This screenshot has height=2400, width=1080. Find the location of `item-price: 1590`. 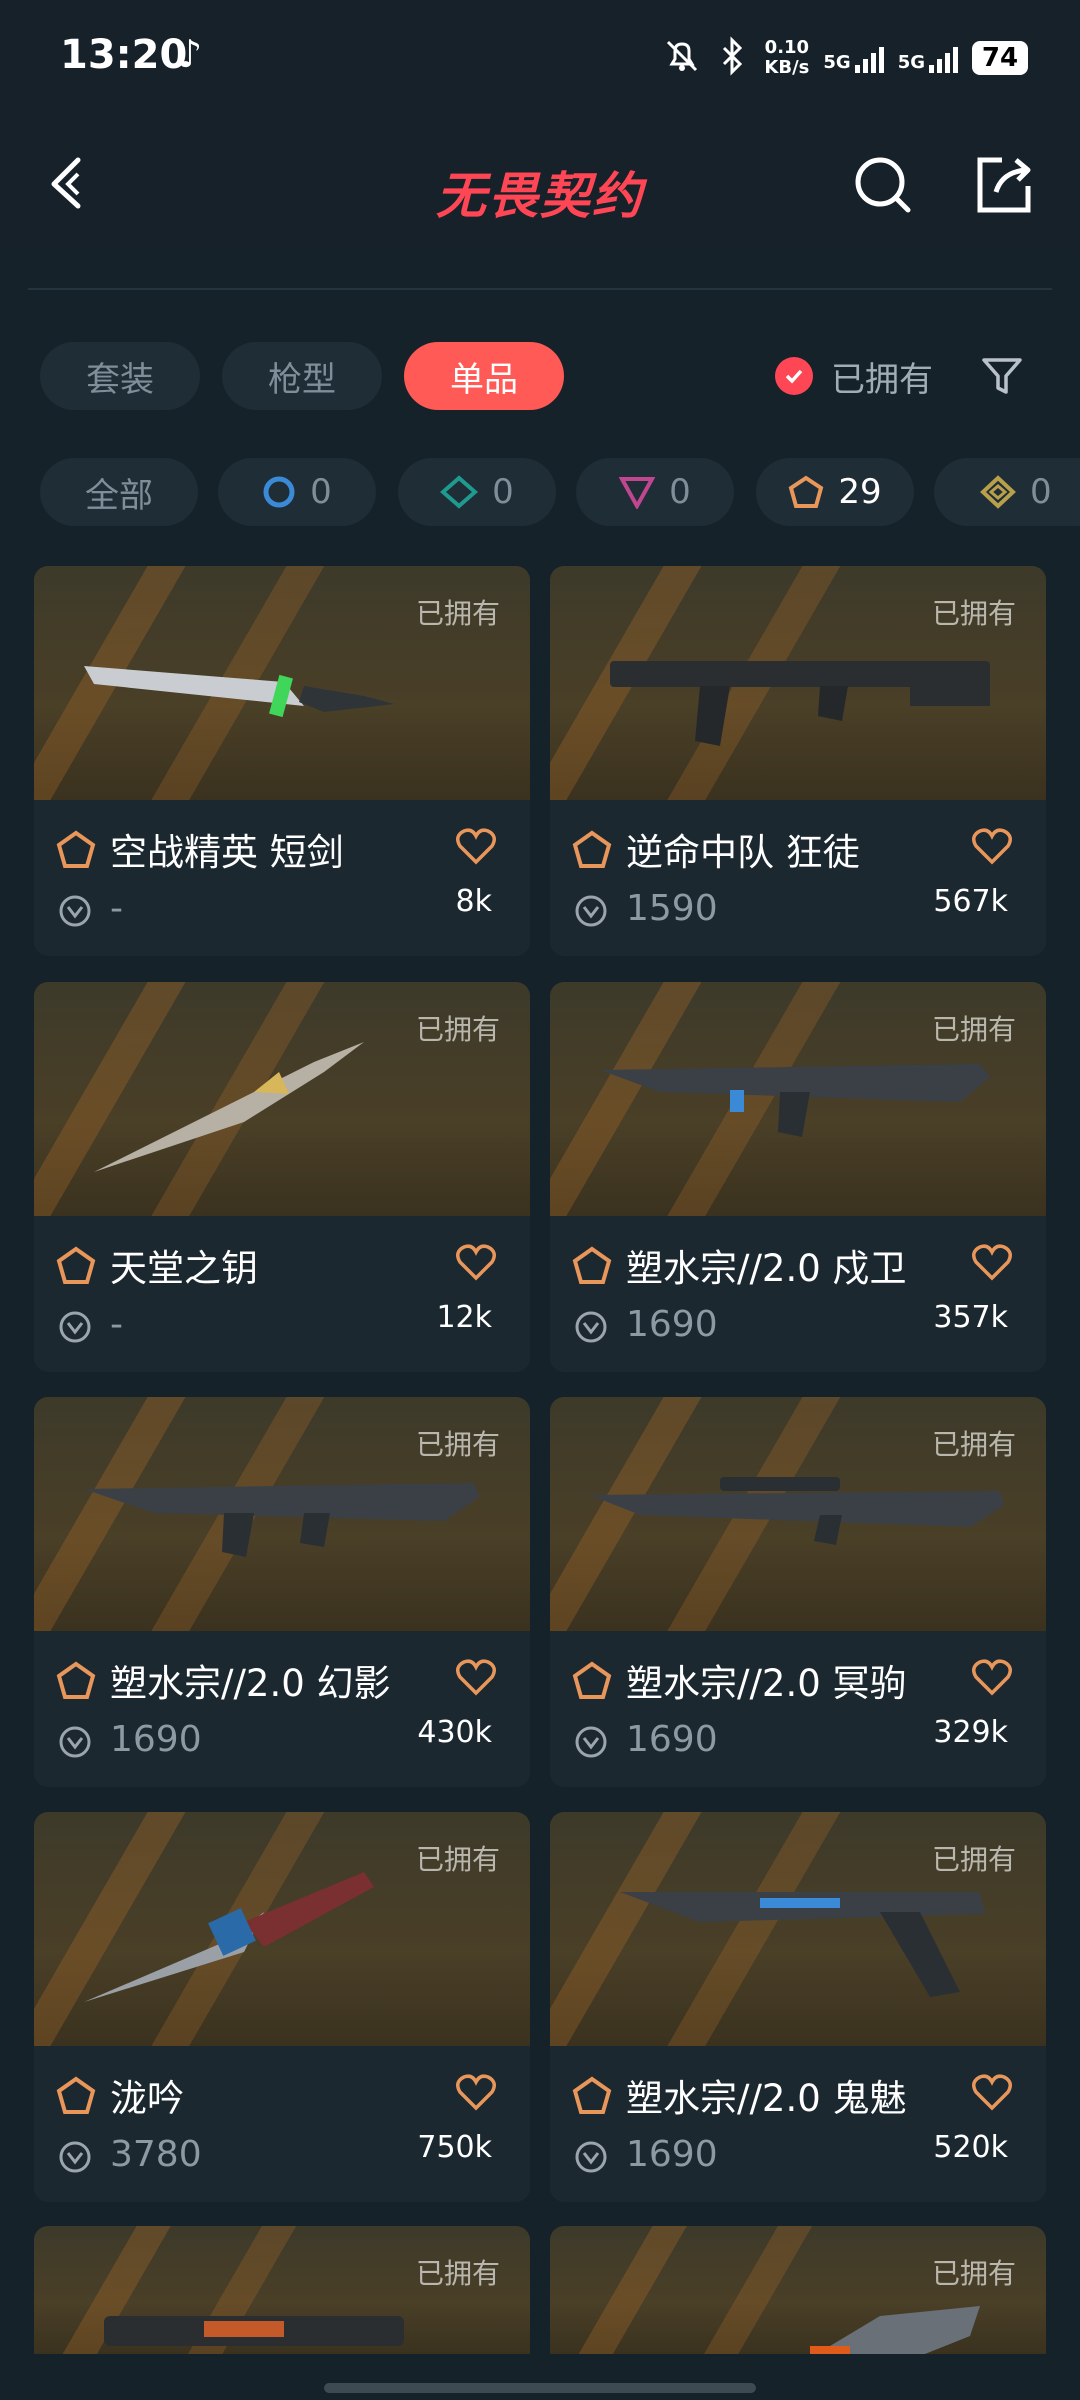

item-price: 1590 is located at coordinates (672, 908).